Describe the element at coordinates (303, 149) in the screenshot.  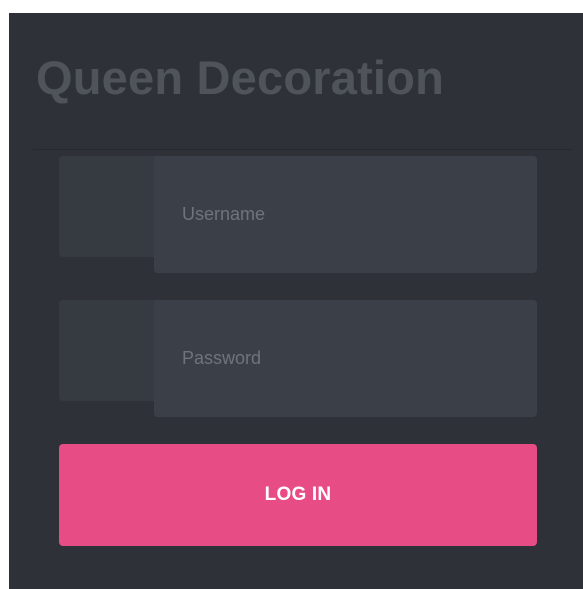
I see `title-divider` at that location.